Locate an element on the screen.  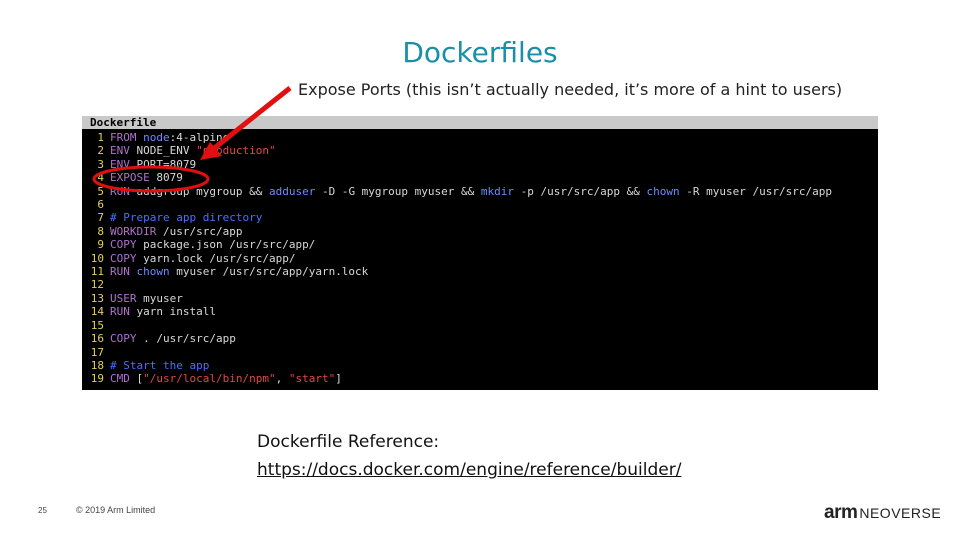
code-line: 10 COPY yarn.lock /usr/src/app/ is located at coordinates (480, 258).